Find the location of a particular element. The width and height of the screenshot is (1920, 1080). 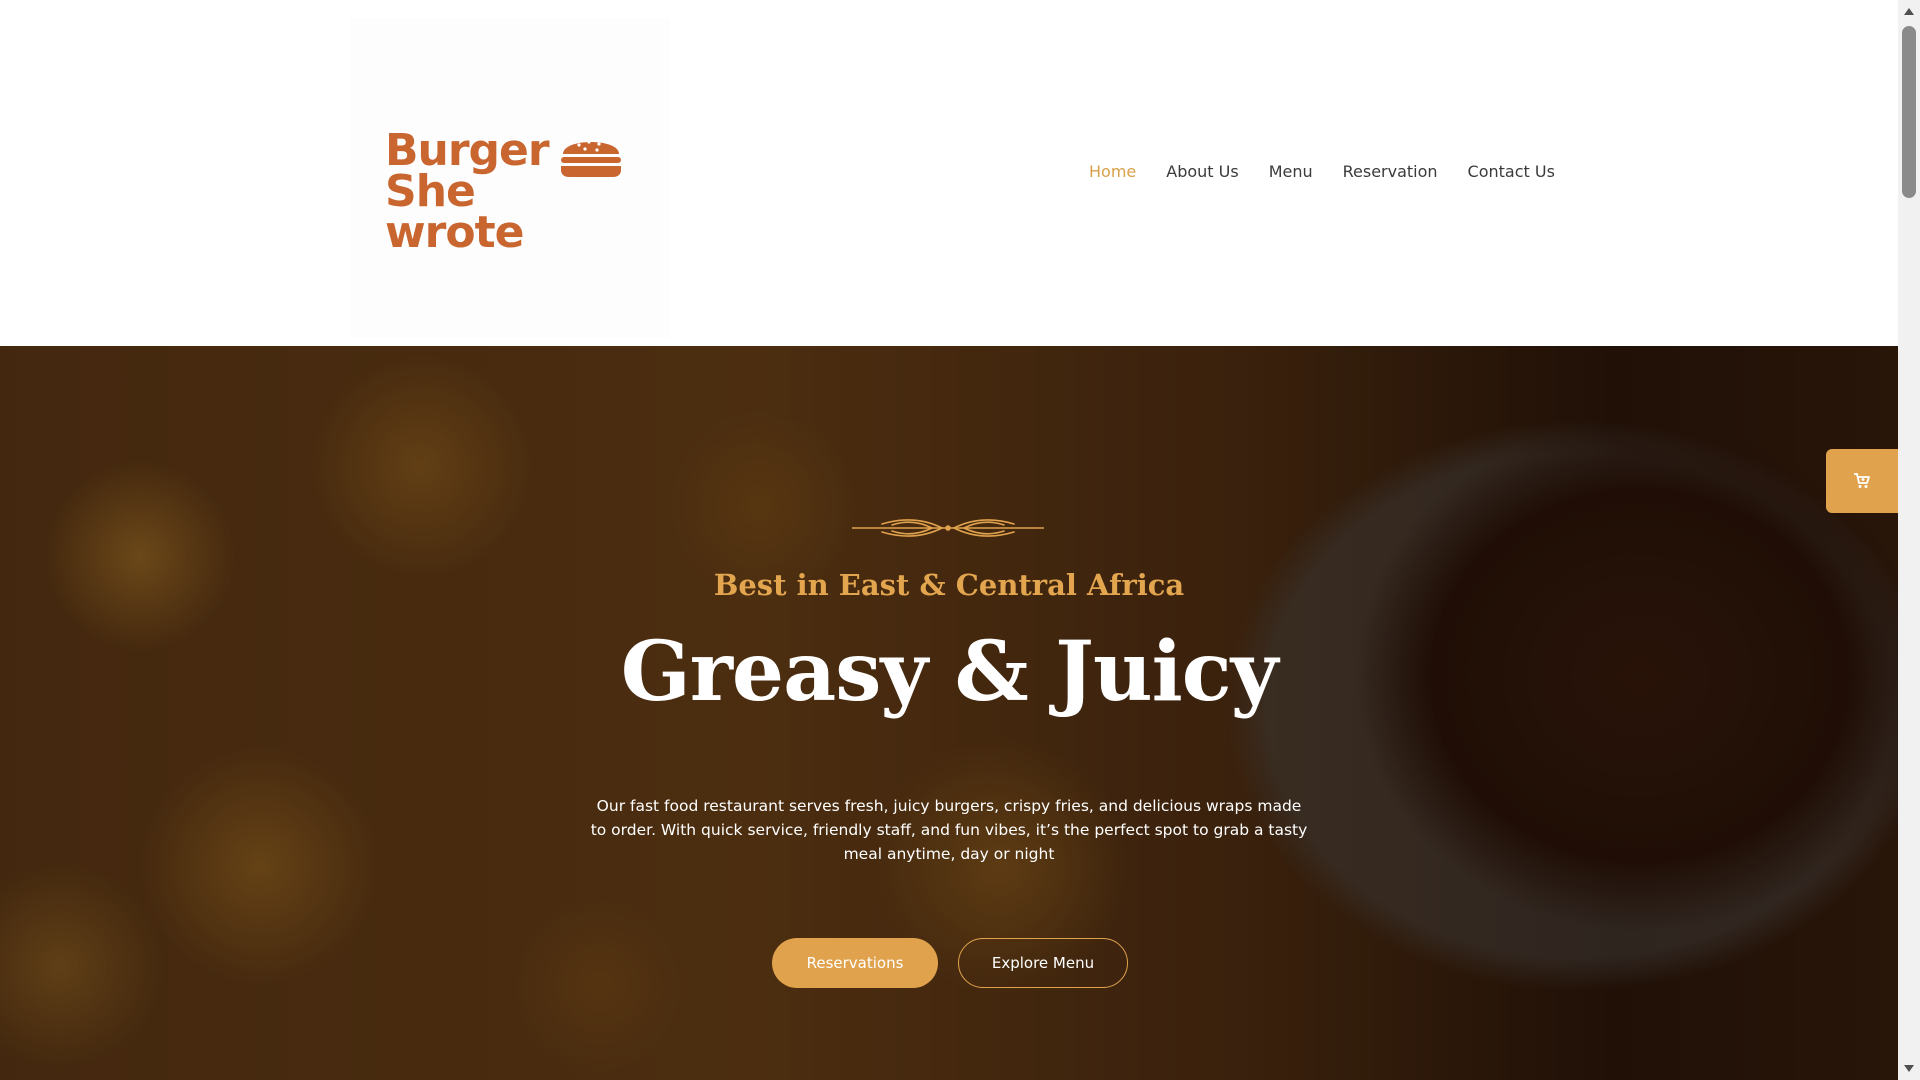

reservations-button: Reservations is located at coordinates (855, 963).